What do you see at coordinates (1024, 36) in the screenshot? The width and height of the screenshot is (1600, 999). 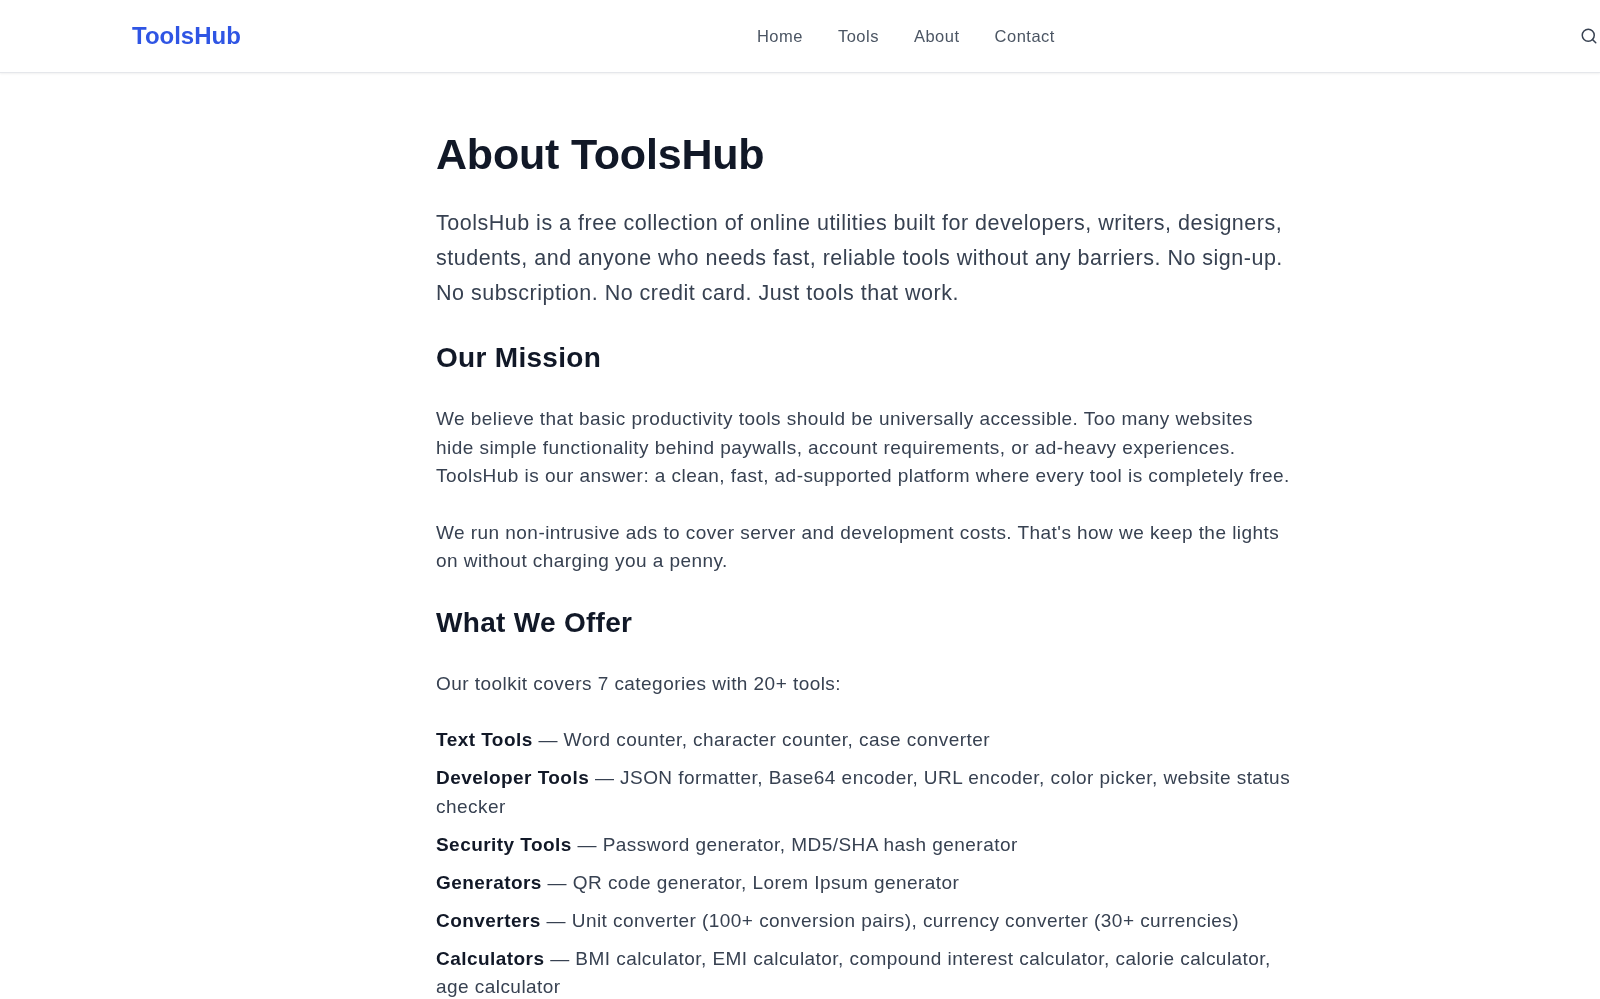 I see `nav-link: Contact` at bounding box center [1024, 36].